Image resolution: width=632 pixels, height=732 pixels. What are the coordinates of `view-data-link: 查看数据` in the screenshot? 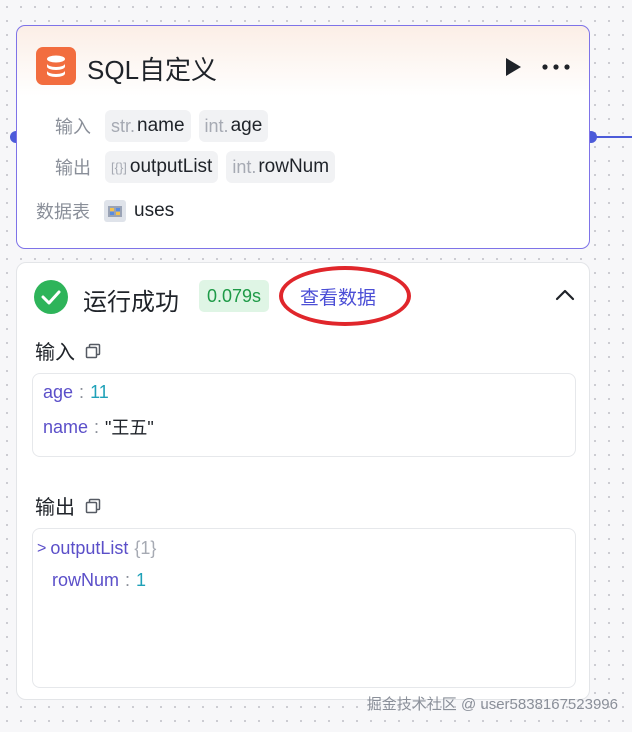 It's located at (338, 296).